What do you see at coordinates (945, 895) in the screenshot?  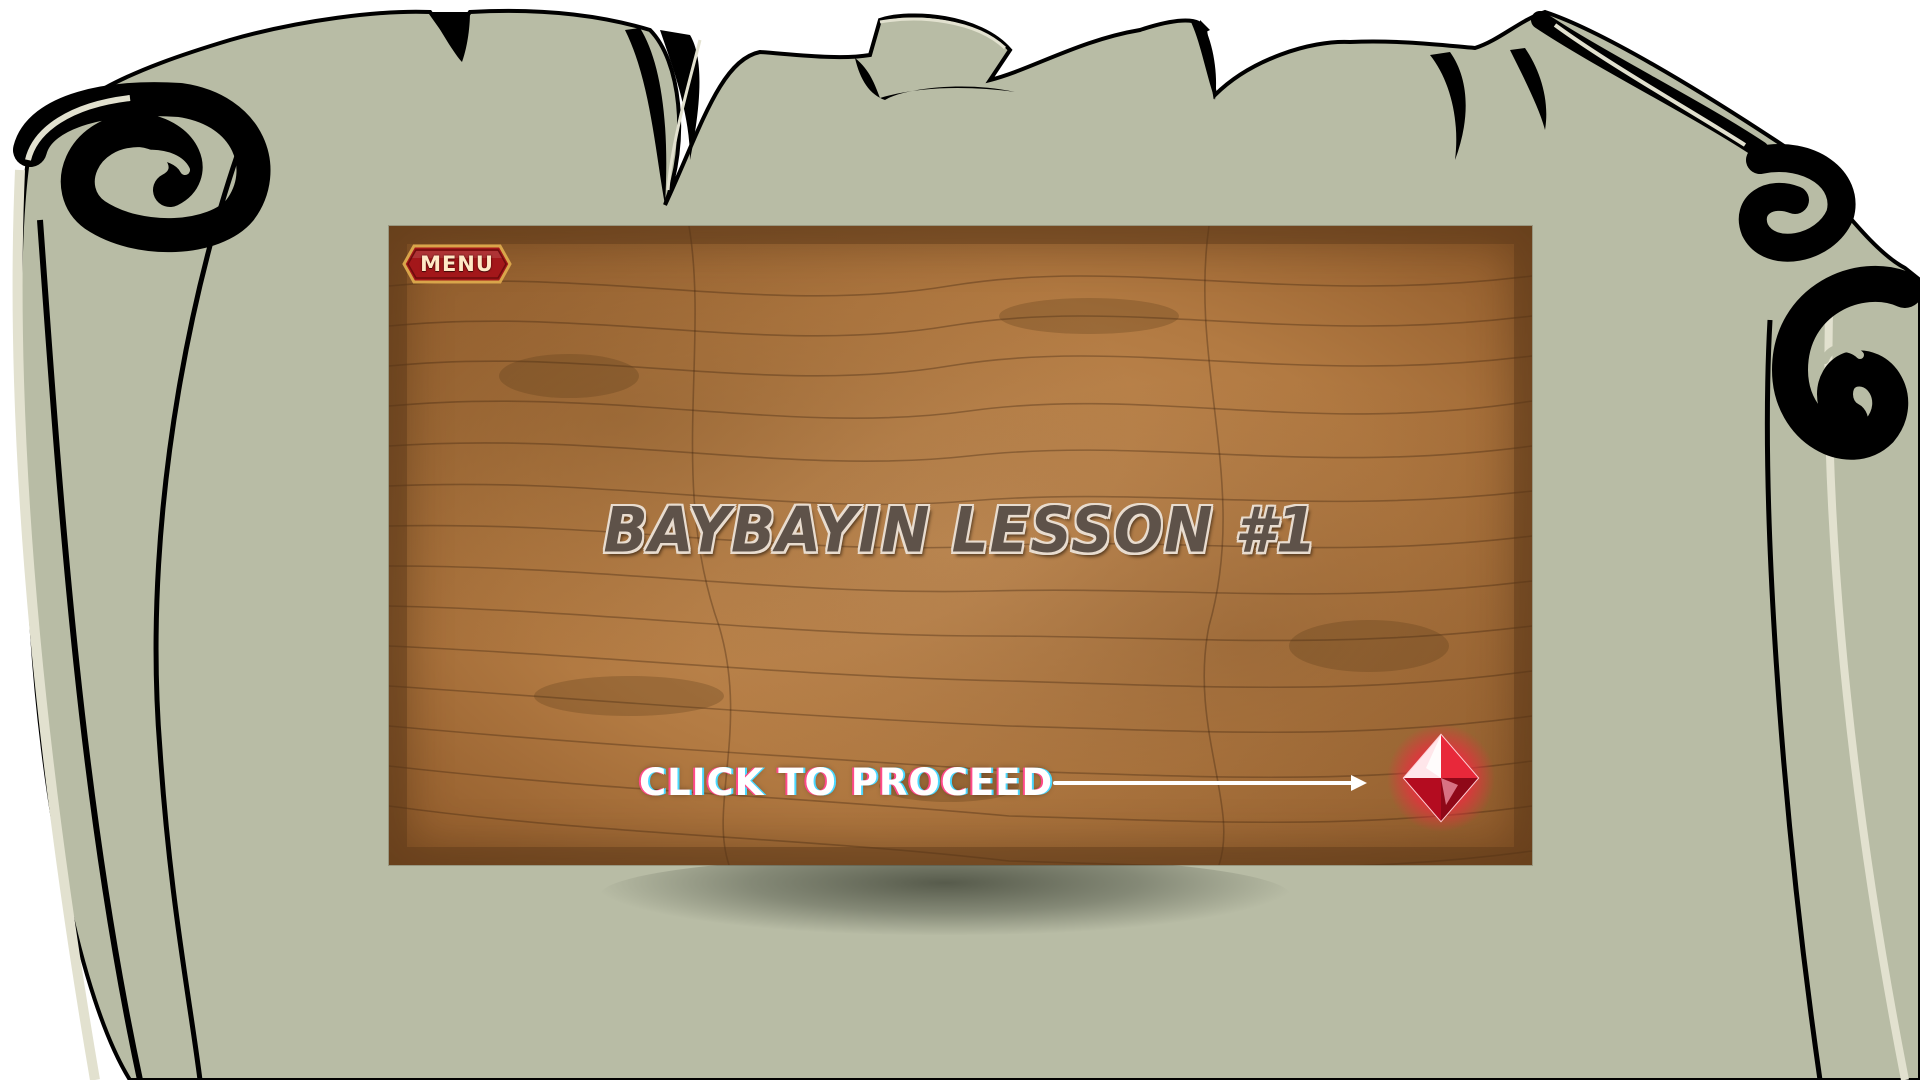 I see `panel-drop-shadow` at bounding box center [945, 895].